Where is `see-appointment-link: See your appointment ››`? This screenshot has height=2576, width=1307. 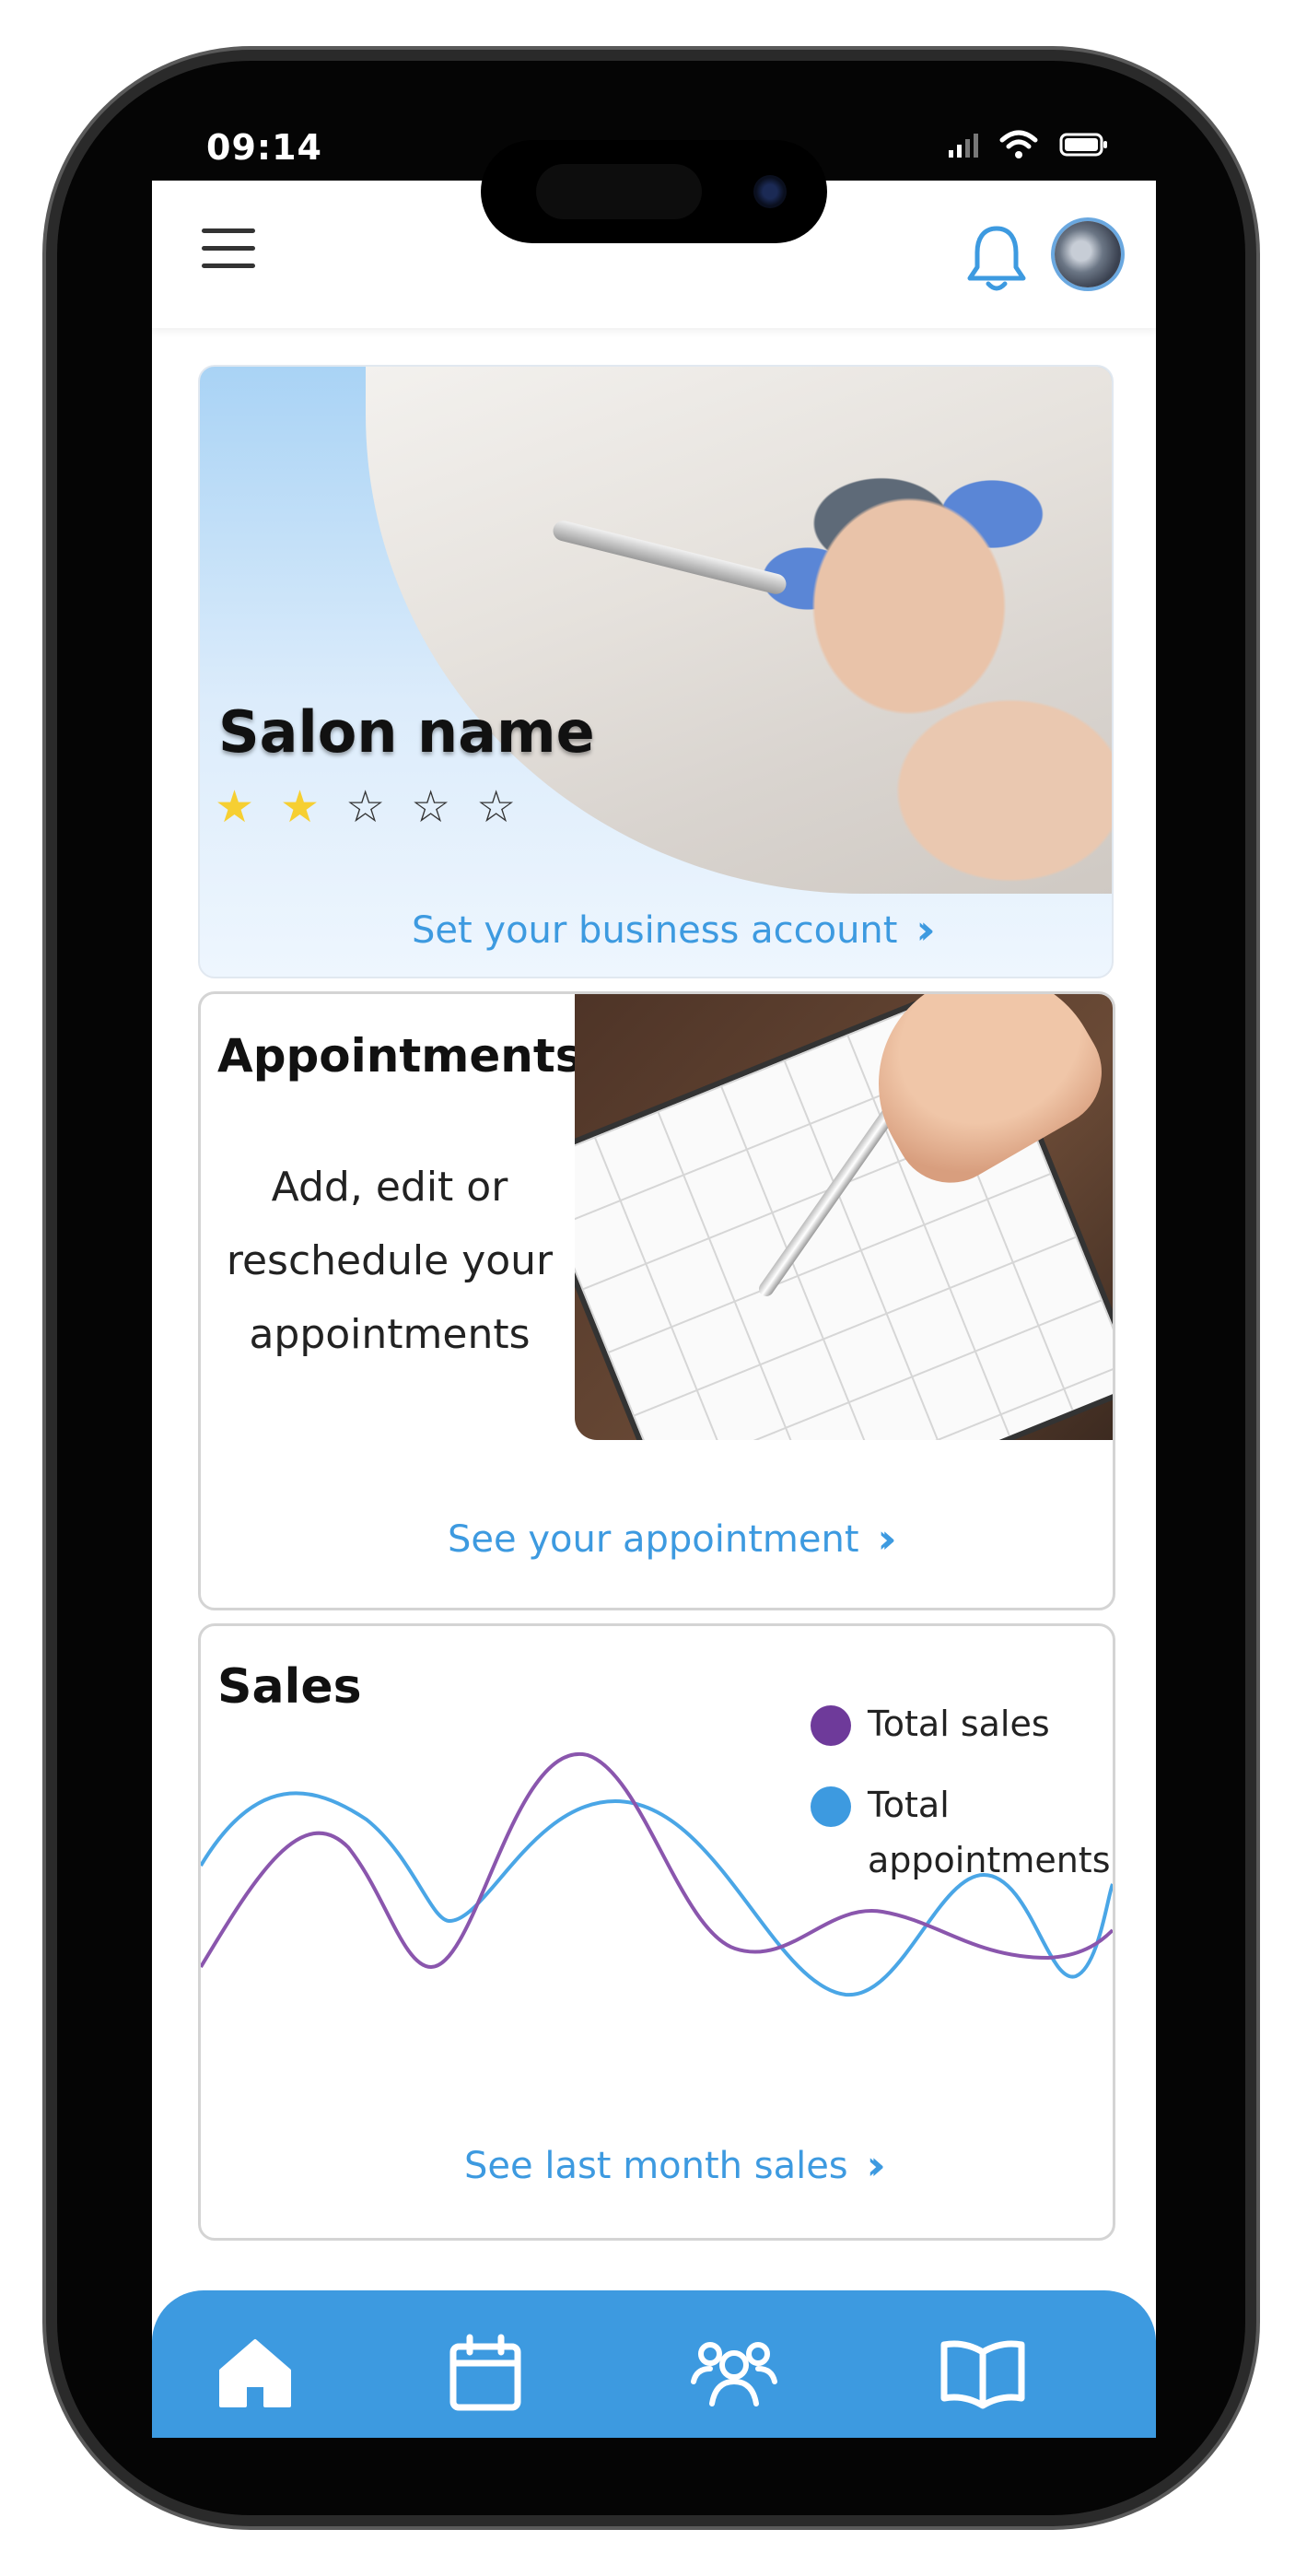
see-appointment-link: See your appointment ›› is located at coordinates (673, 1539).